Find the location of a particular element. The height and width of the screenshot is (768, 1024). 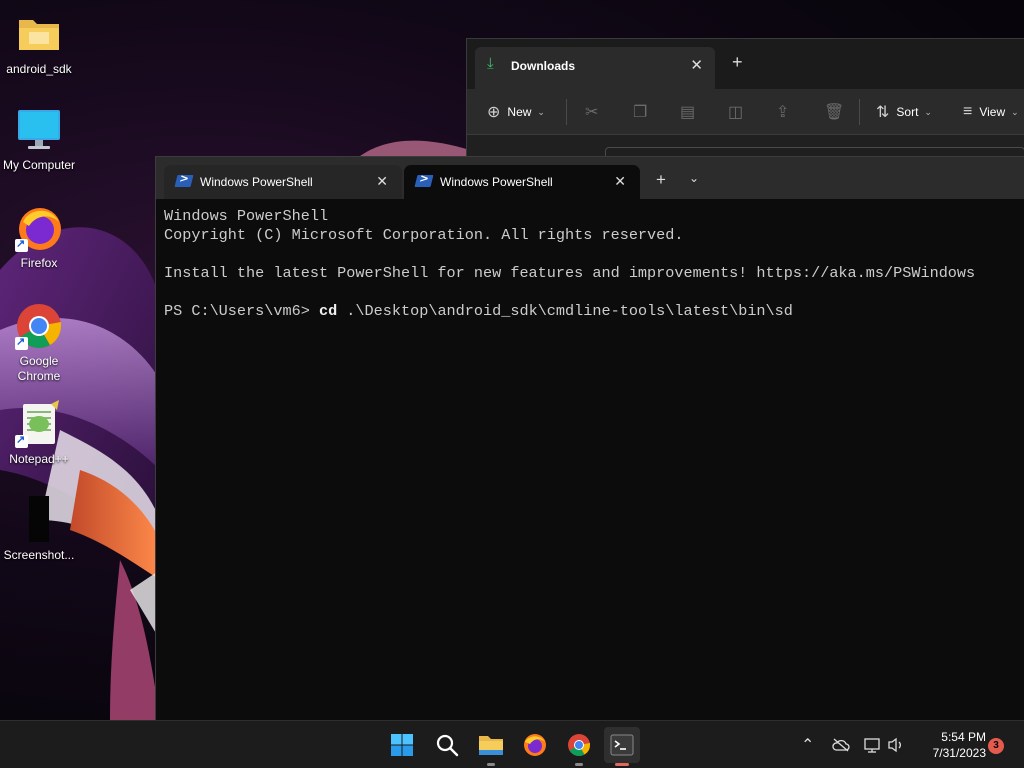

terminal-tab-2: Windows PowerShell ✕ is located at coordinates (522, 182).